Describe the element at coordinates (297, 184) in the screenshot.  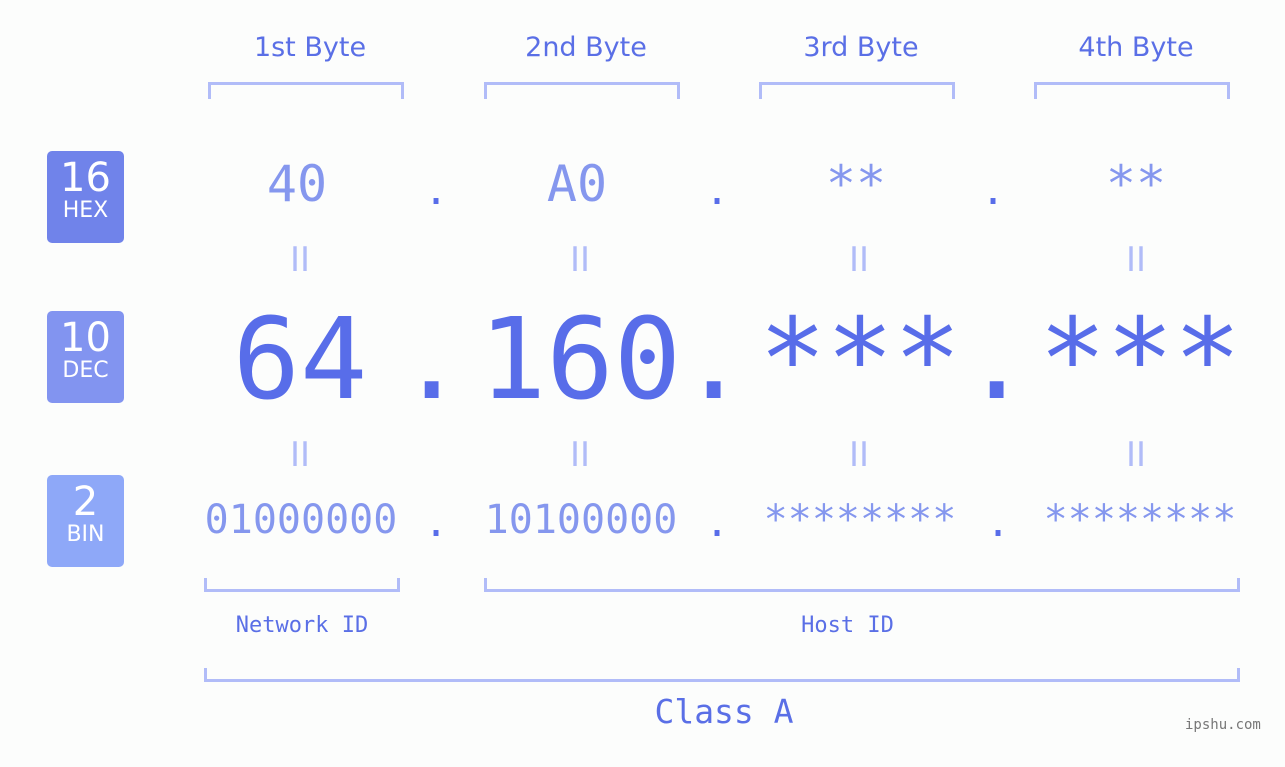
I see `hex-byte-1: 40` at that location.